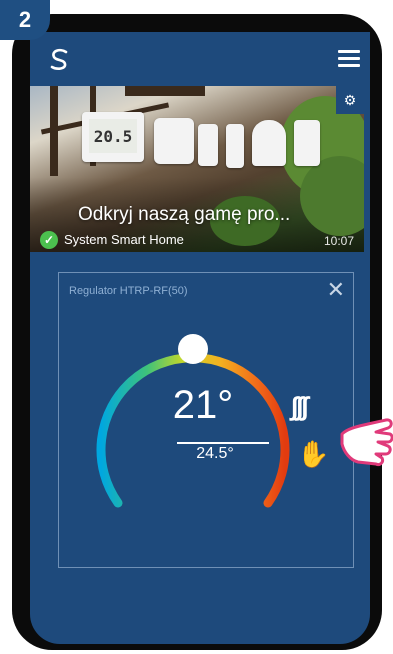 This screenshot has width=393, height=654. What do you see at coordinates (338, 241) in the screenshot?
I see `banner-time: 10:07` at bounding box center [338, 241].